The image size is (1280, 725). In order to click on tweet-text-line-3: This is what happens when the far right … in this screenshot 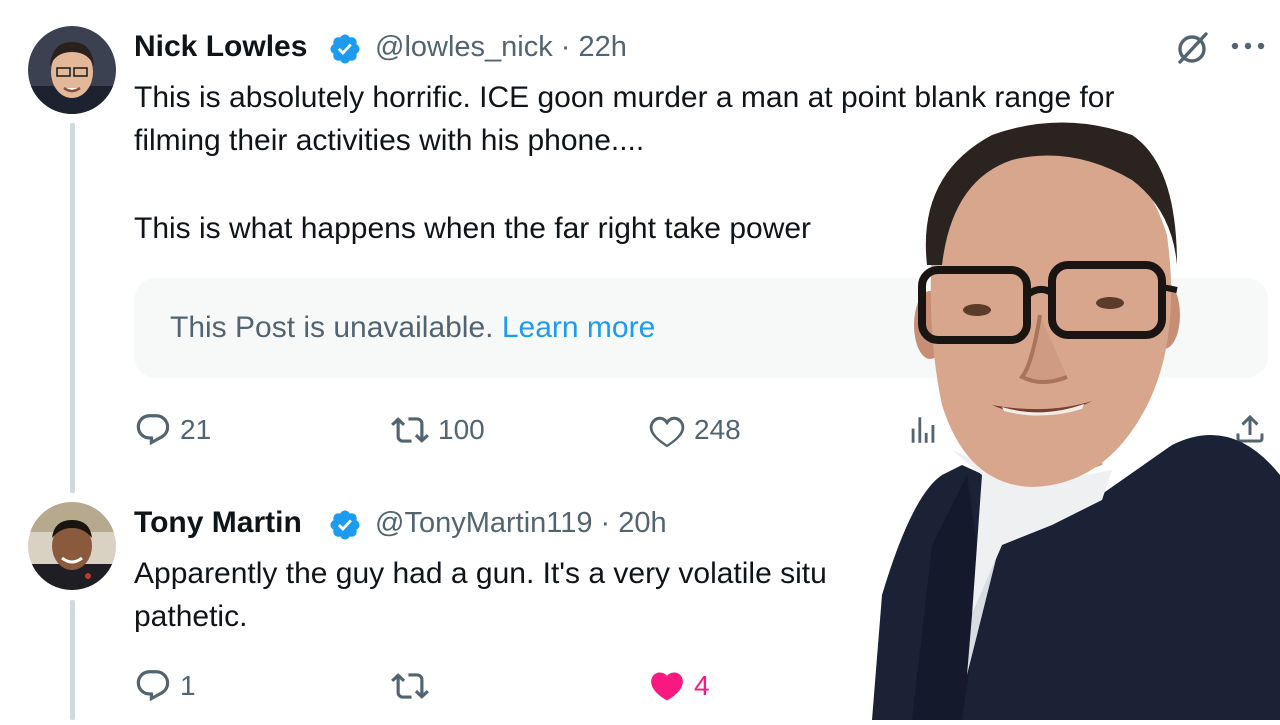, I will do `click(473, 228)`.